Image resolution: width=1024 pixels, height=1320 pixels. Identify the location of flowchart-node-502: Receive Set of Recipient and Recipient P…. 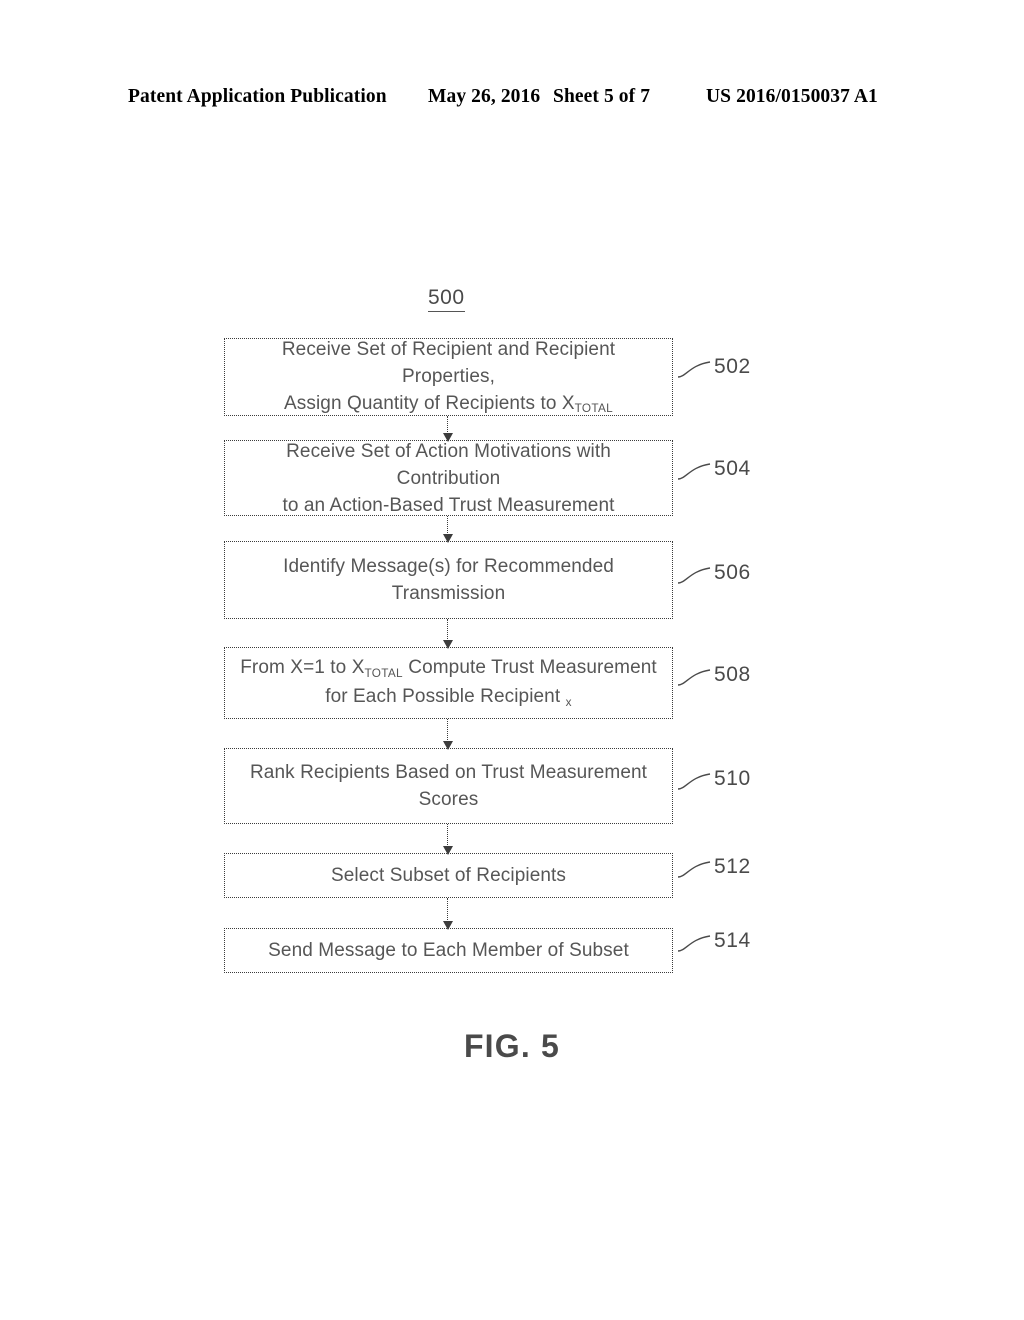
(448, 377).